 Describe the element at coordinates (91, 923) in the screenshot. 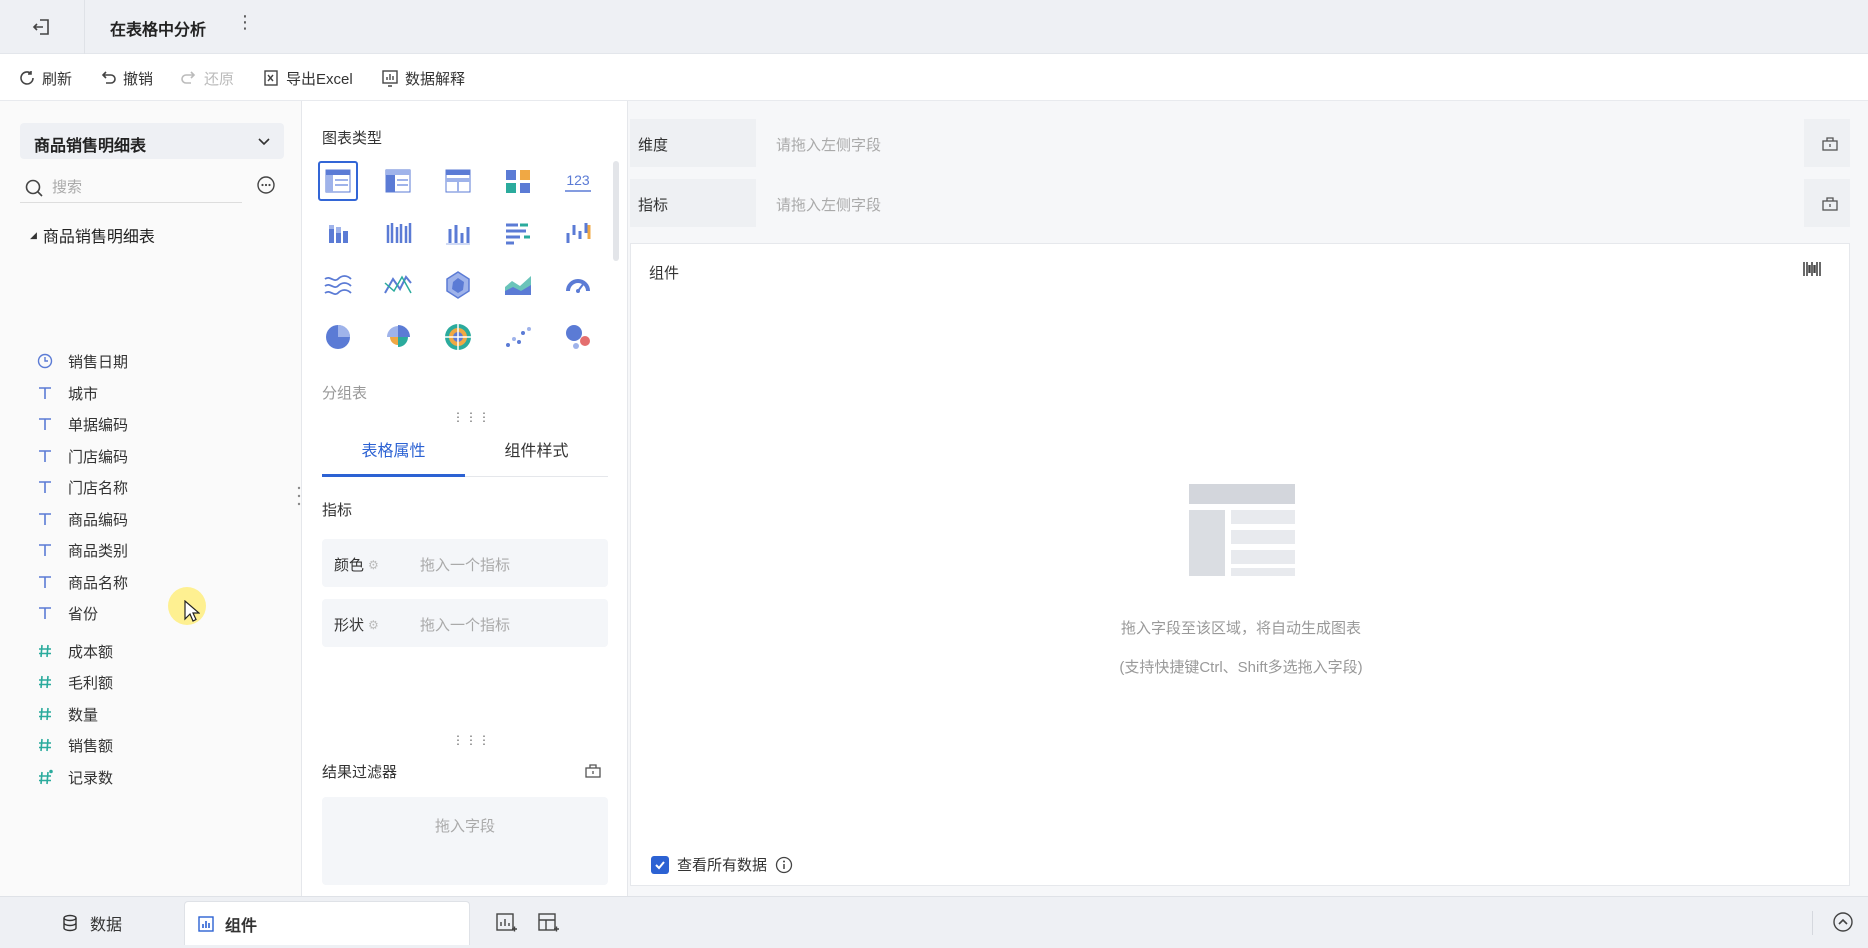

I see `tab-data: 数据` at that location.